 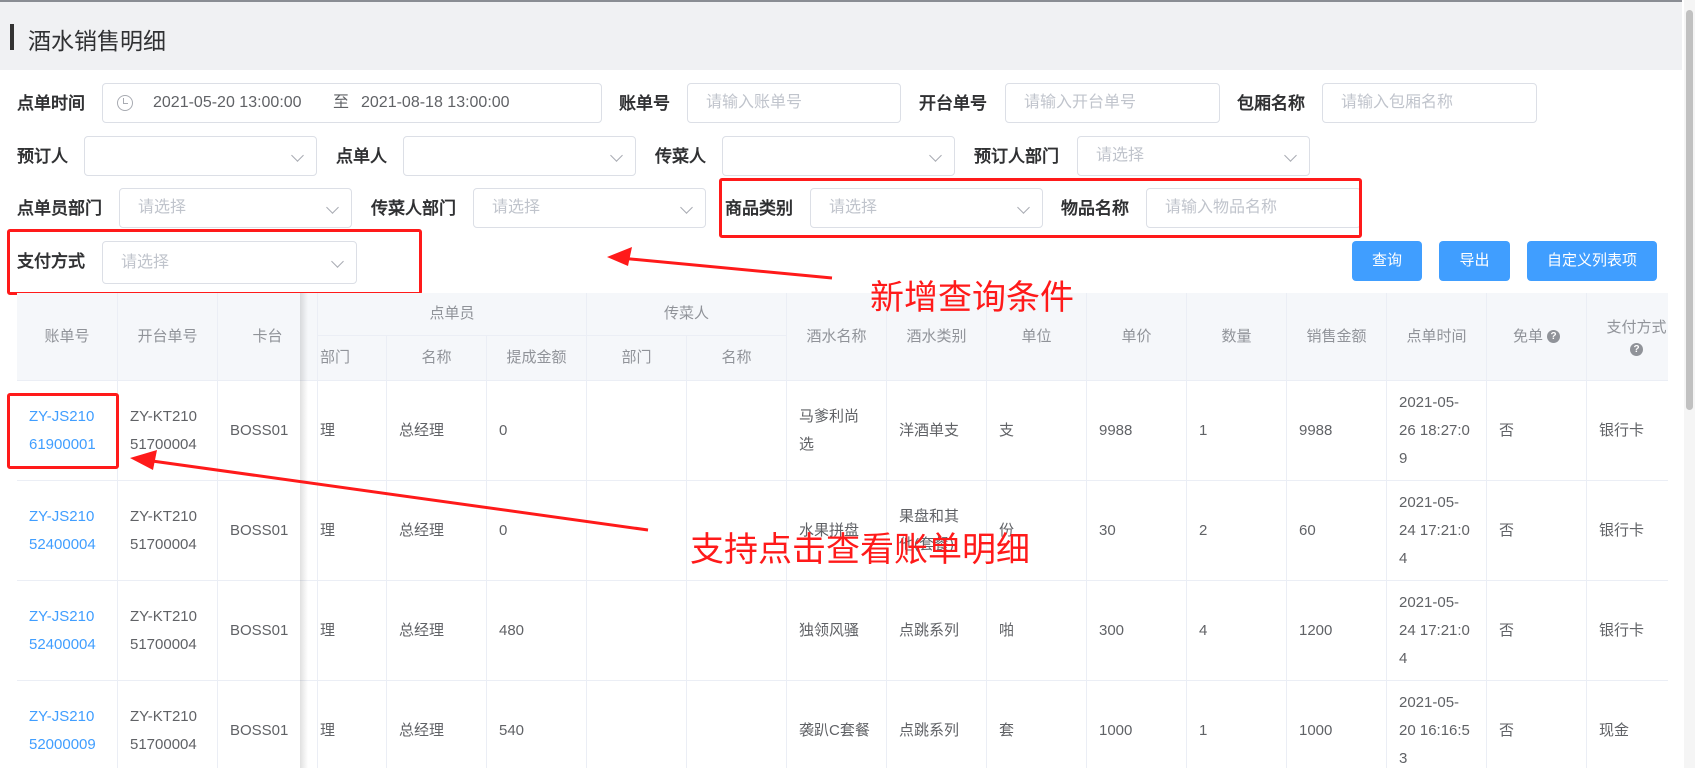 I want to click on time-cell-text: 9, so click(x=1403, y=458).